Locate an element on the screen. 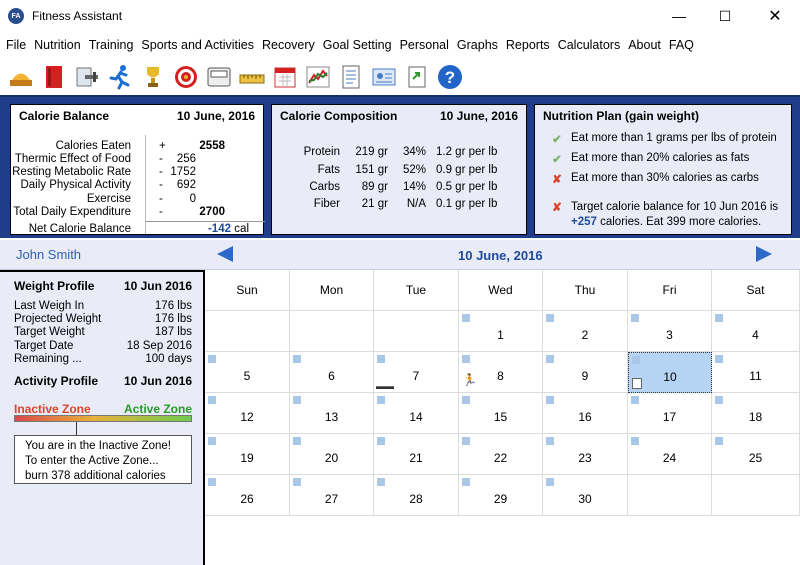 This screenshot has width=800, height=565. menu-sports-and-activities: Sports and Activities is located at coordinates (197, 45).